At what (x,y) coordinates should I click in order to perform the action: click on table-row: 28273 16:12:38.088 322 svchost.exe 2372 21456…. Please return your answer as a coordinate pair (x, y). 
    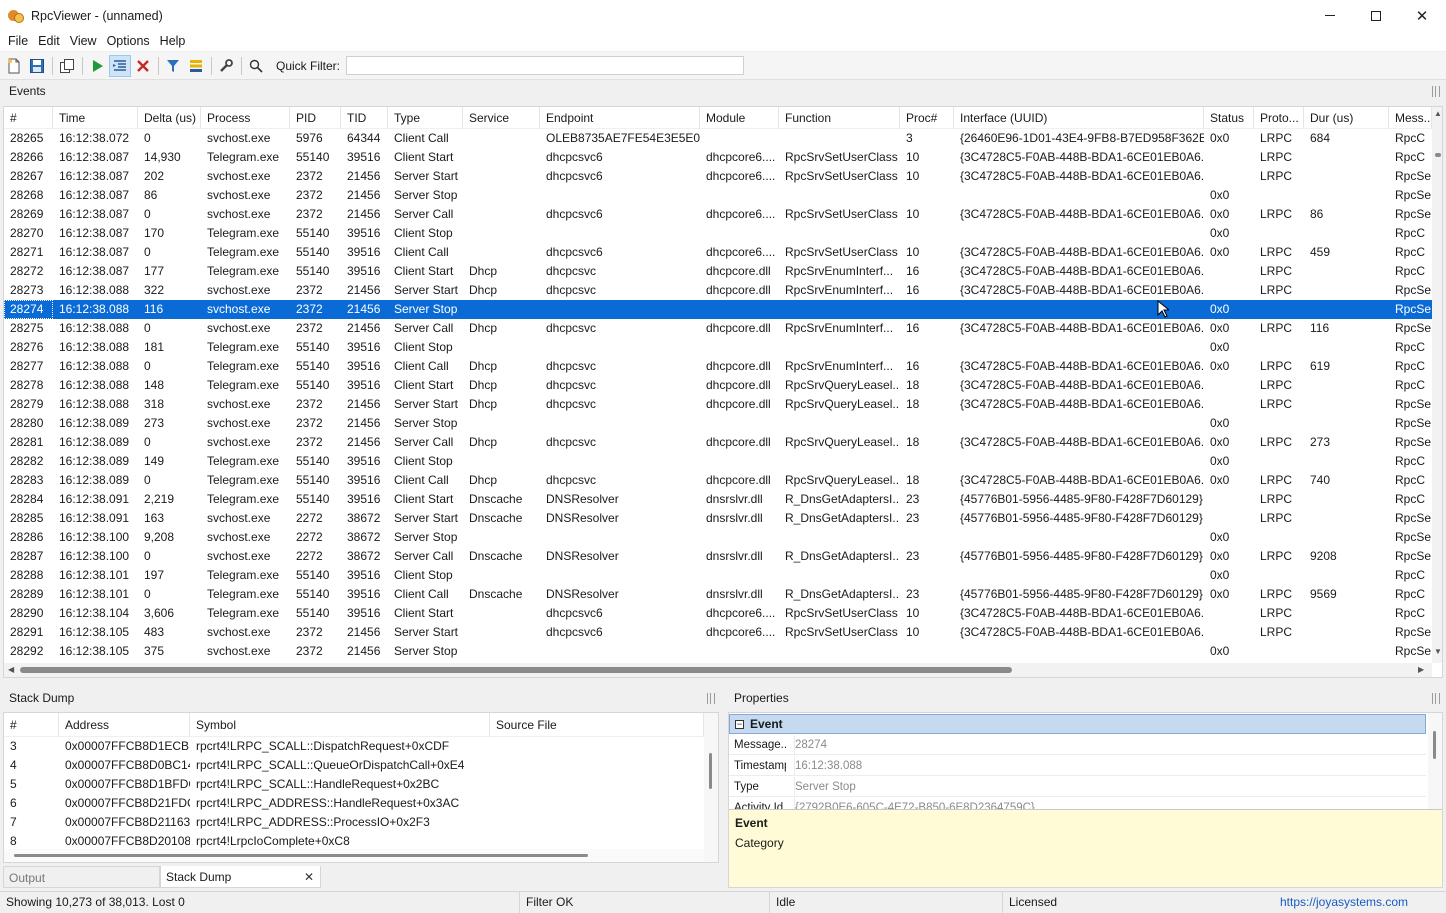
    Looking at the image, I should click on (718, 290).